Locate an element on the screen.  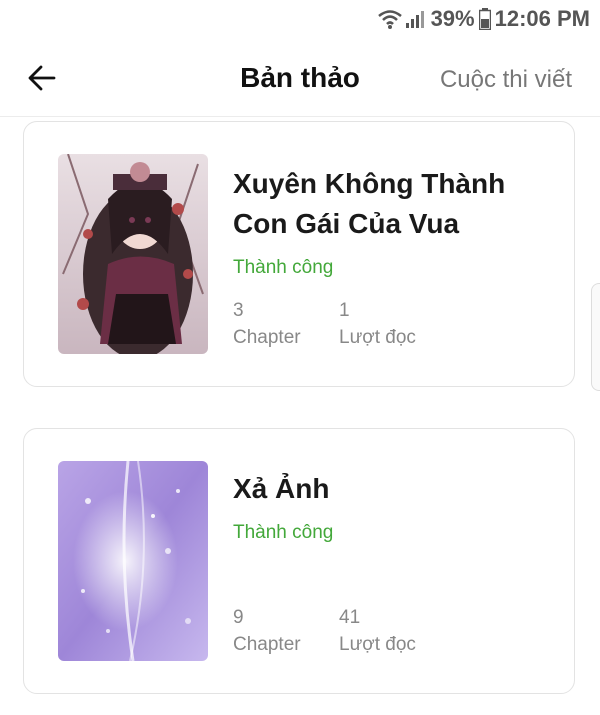
signal-icon is located at coordinates (414, 19).